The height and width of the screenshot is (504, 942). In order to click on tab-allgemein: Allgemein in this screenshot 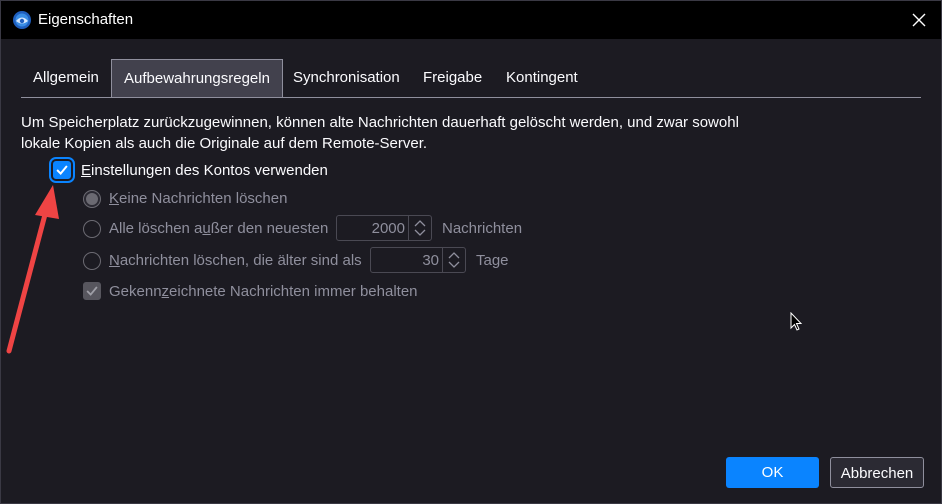, I will do `click(66, 77)`.